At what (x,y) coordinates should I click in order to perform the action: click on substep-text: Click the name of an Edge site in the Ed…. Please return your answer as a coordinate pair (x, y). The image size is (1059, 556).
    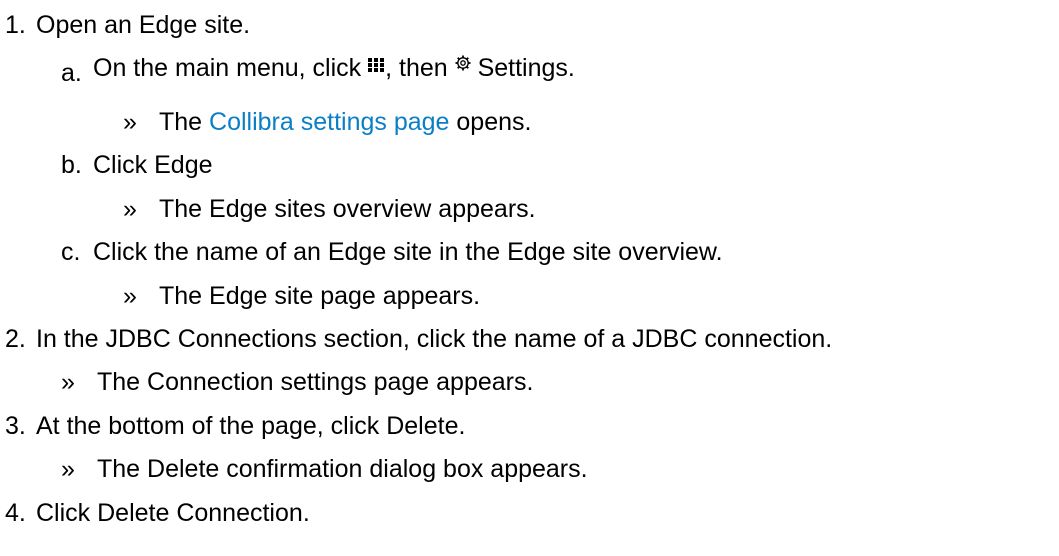
    Looking at the image, I should click on (408, 252).